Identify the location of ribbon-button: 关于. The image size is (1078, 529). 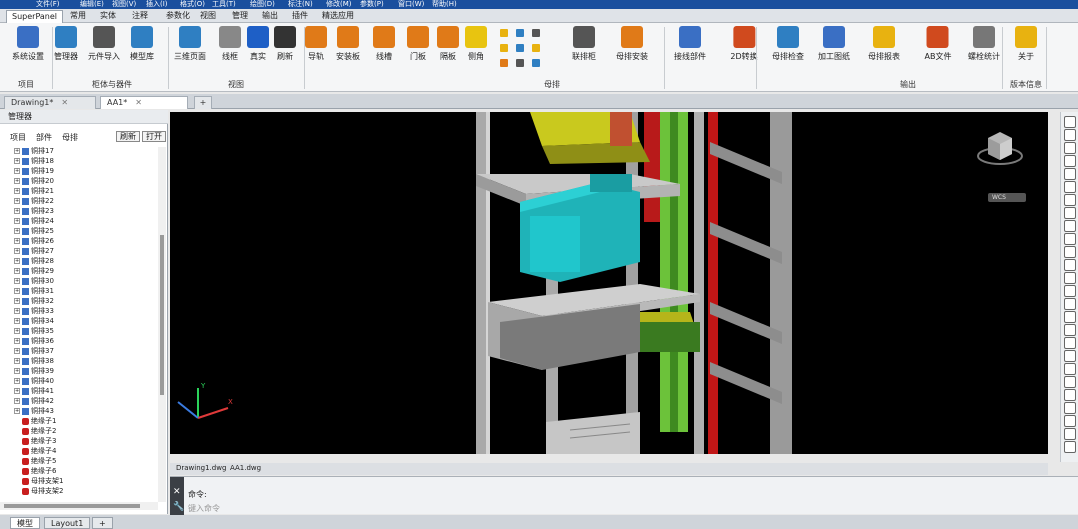
(1026, 44).